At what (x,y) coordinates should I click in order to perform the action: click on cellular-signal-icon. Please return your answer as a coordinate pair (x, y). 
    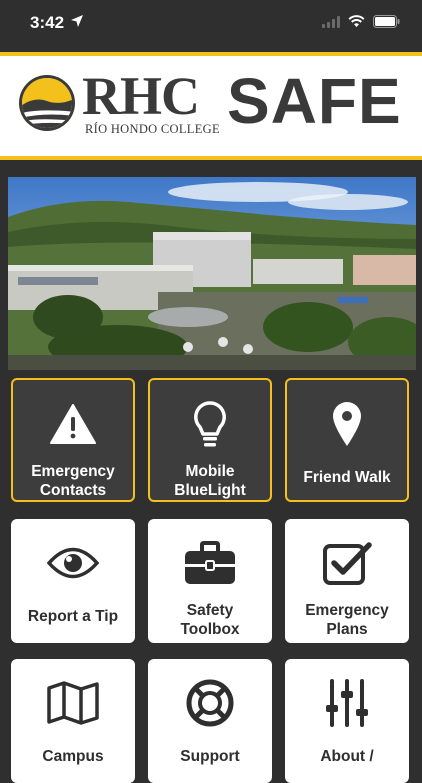
    Looking at the image, I should click on (331, 21).